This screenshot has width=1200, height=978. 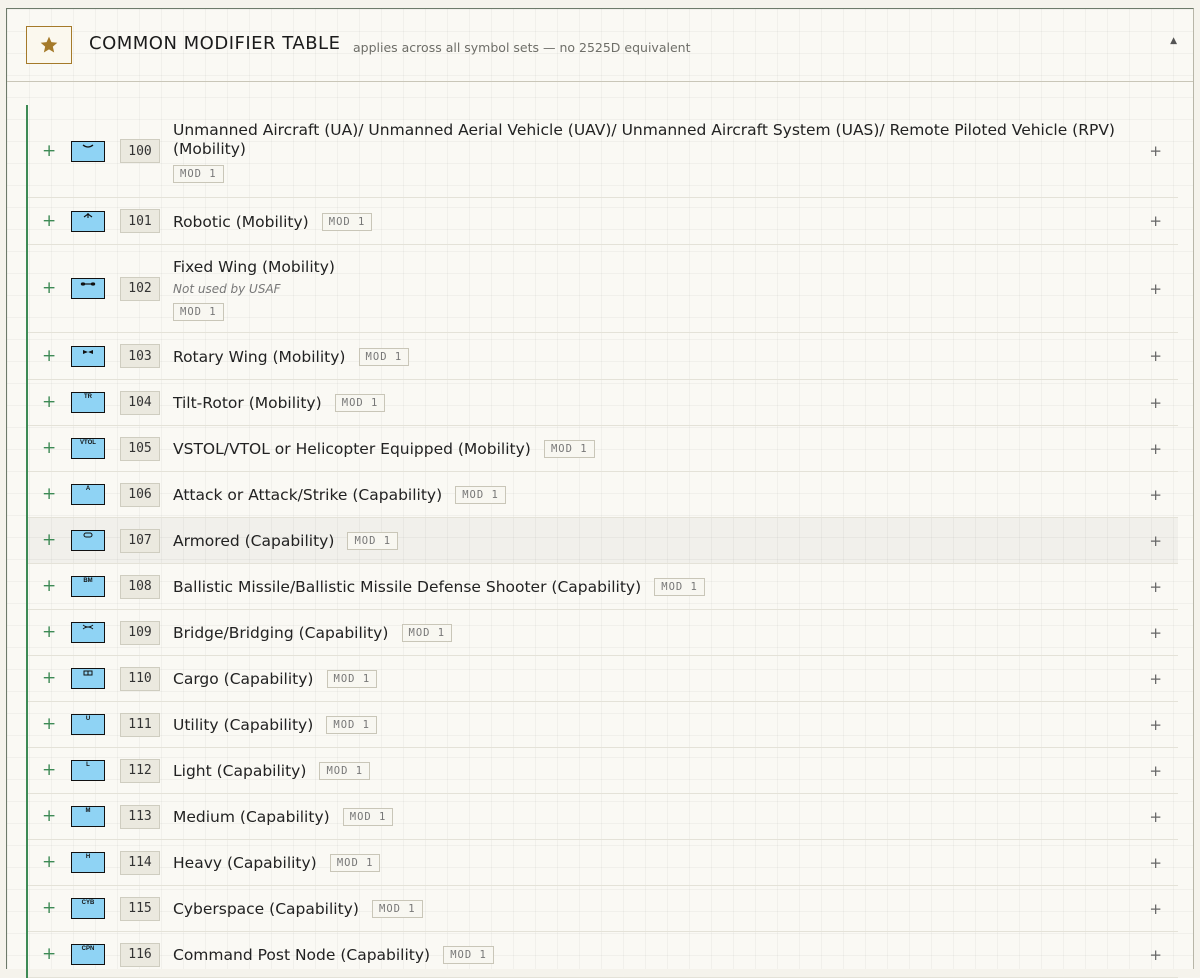 I want to click on collapse-toggle-icon: ▲, so click(x=1173, y=41).